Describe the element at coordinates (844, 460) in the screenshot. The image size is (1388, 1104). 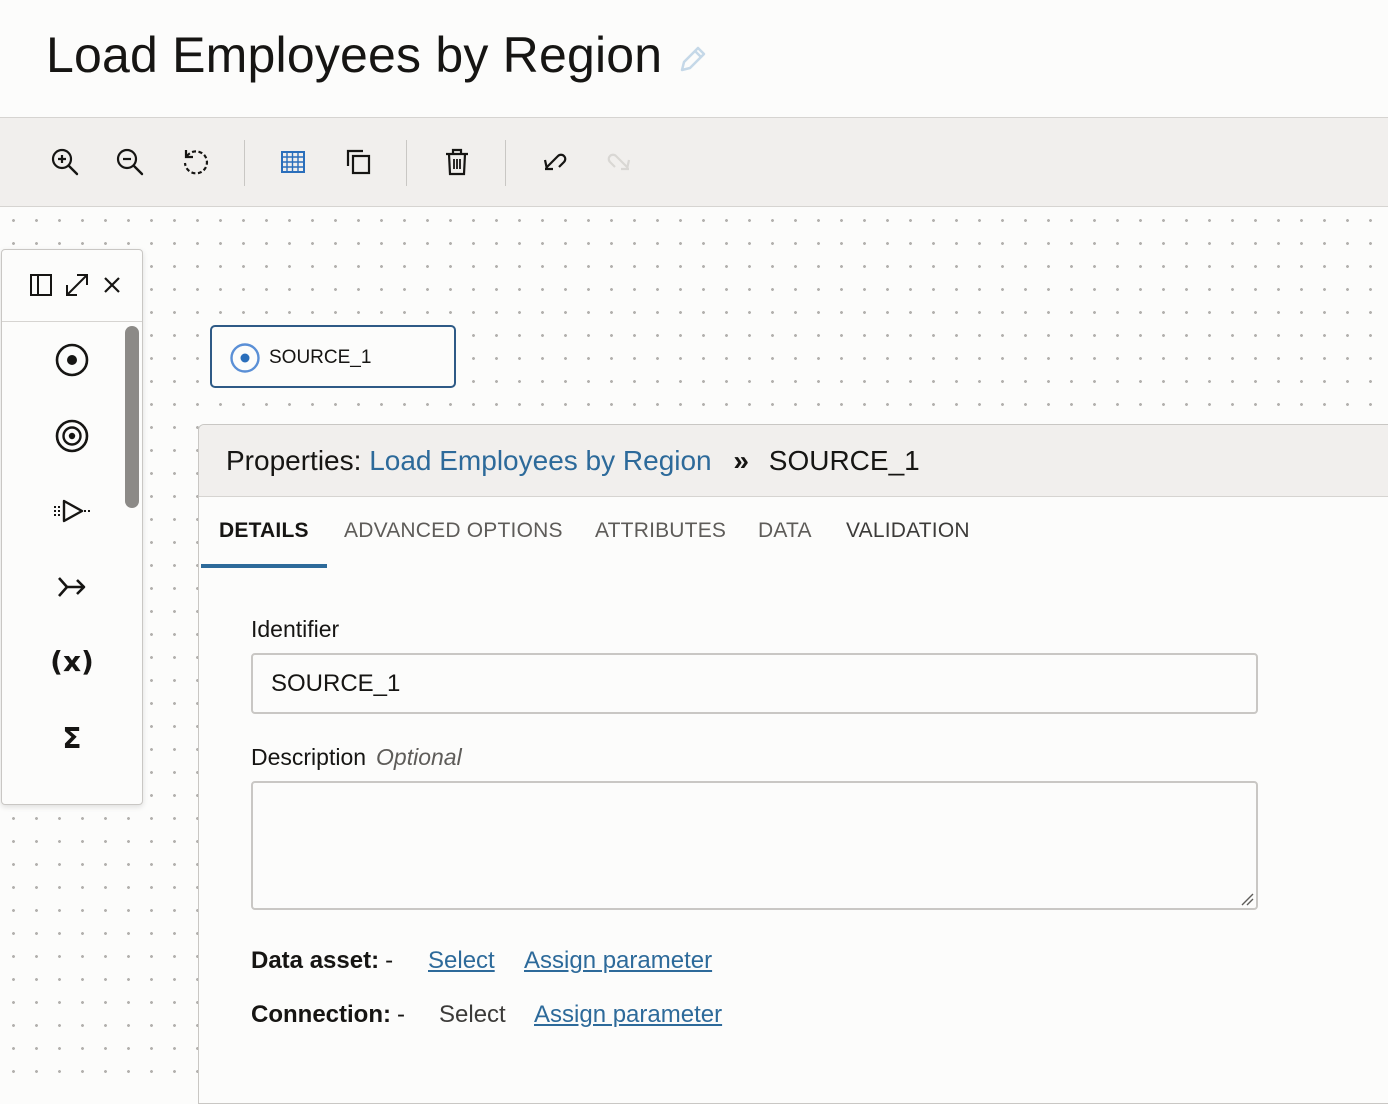
I see `current-node-name: SOURCE_1` at that location.